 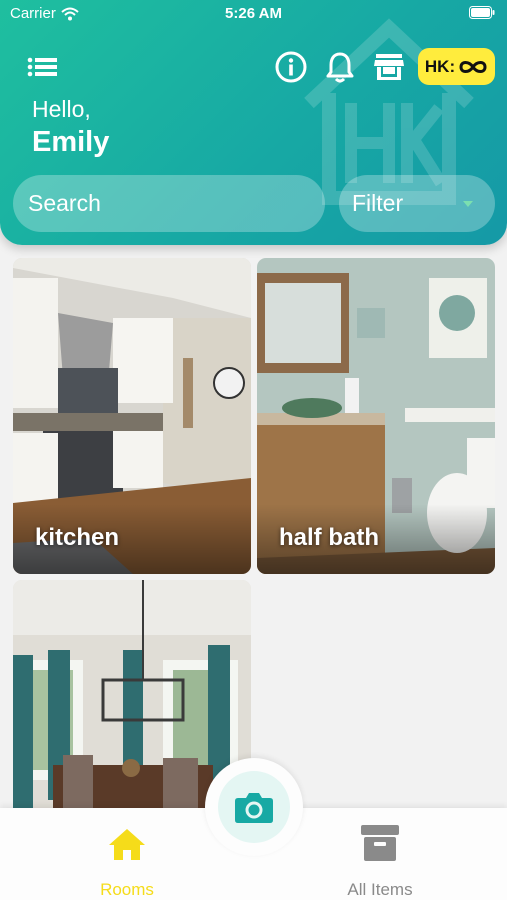 What do you see at coordinates (169, 203) in the screenshot?
I see `search-input: Search` at bounding box center [169, 203].